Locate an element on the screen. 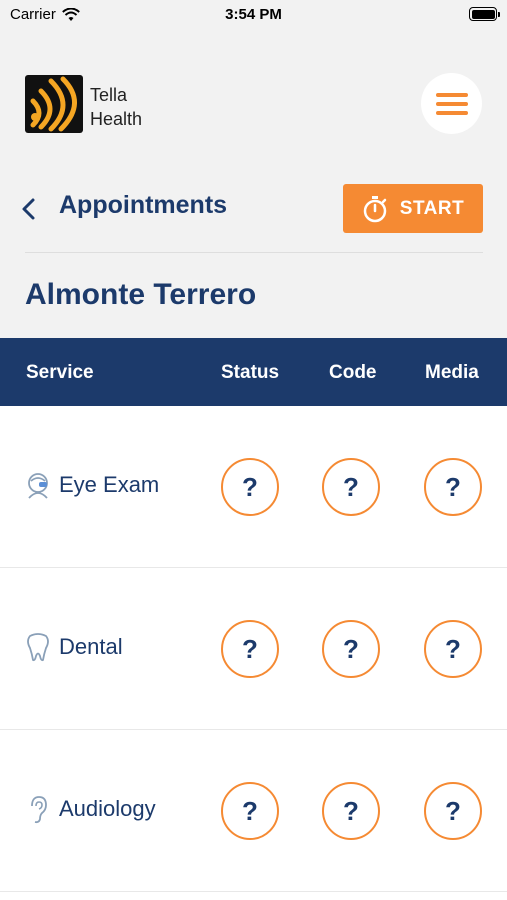  tooth-icon is located at coordinates (38, 647).